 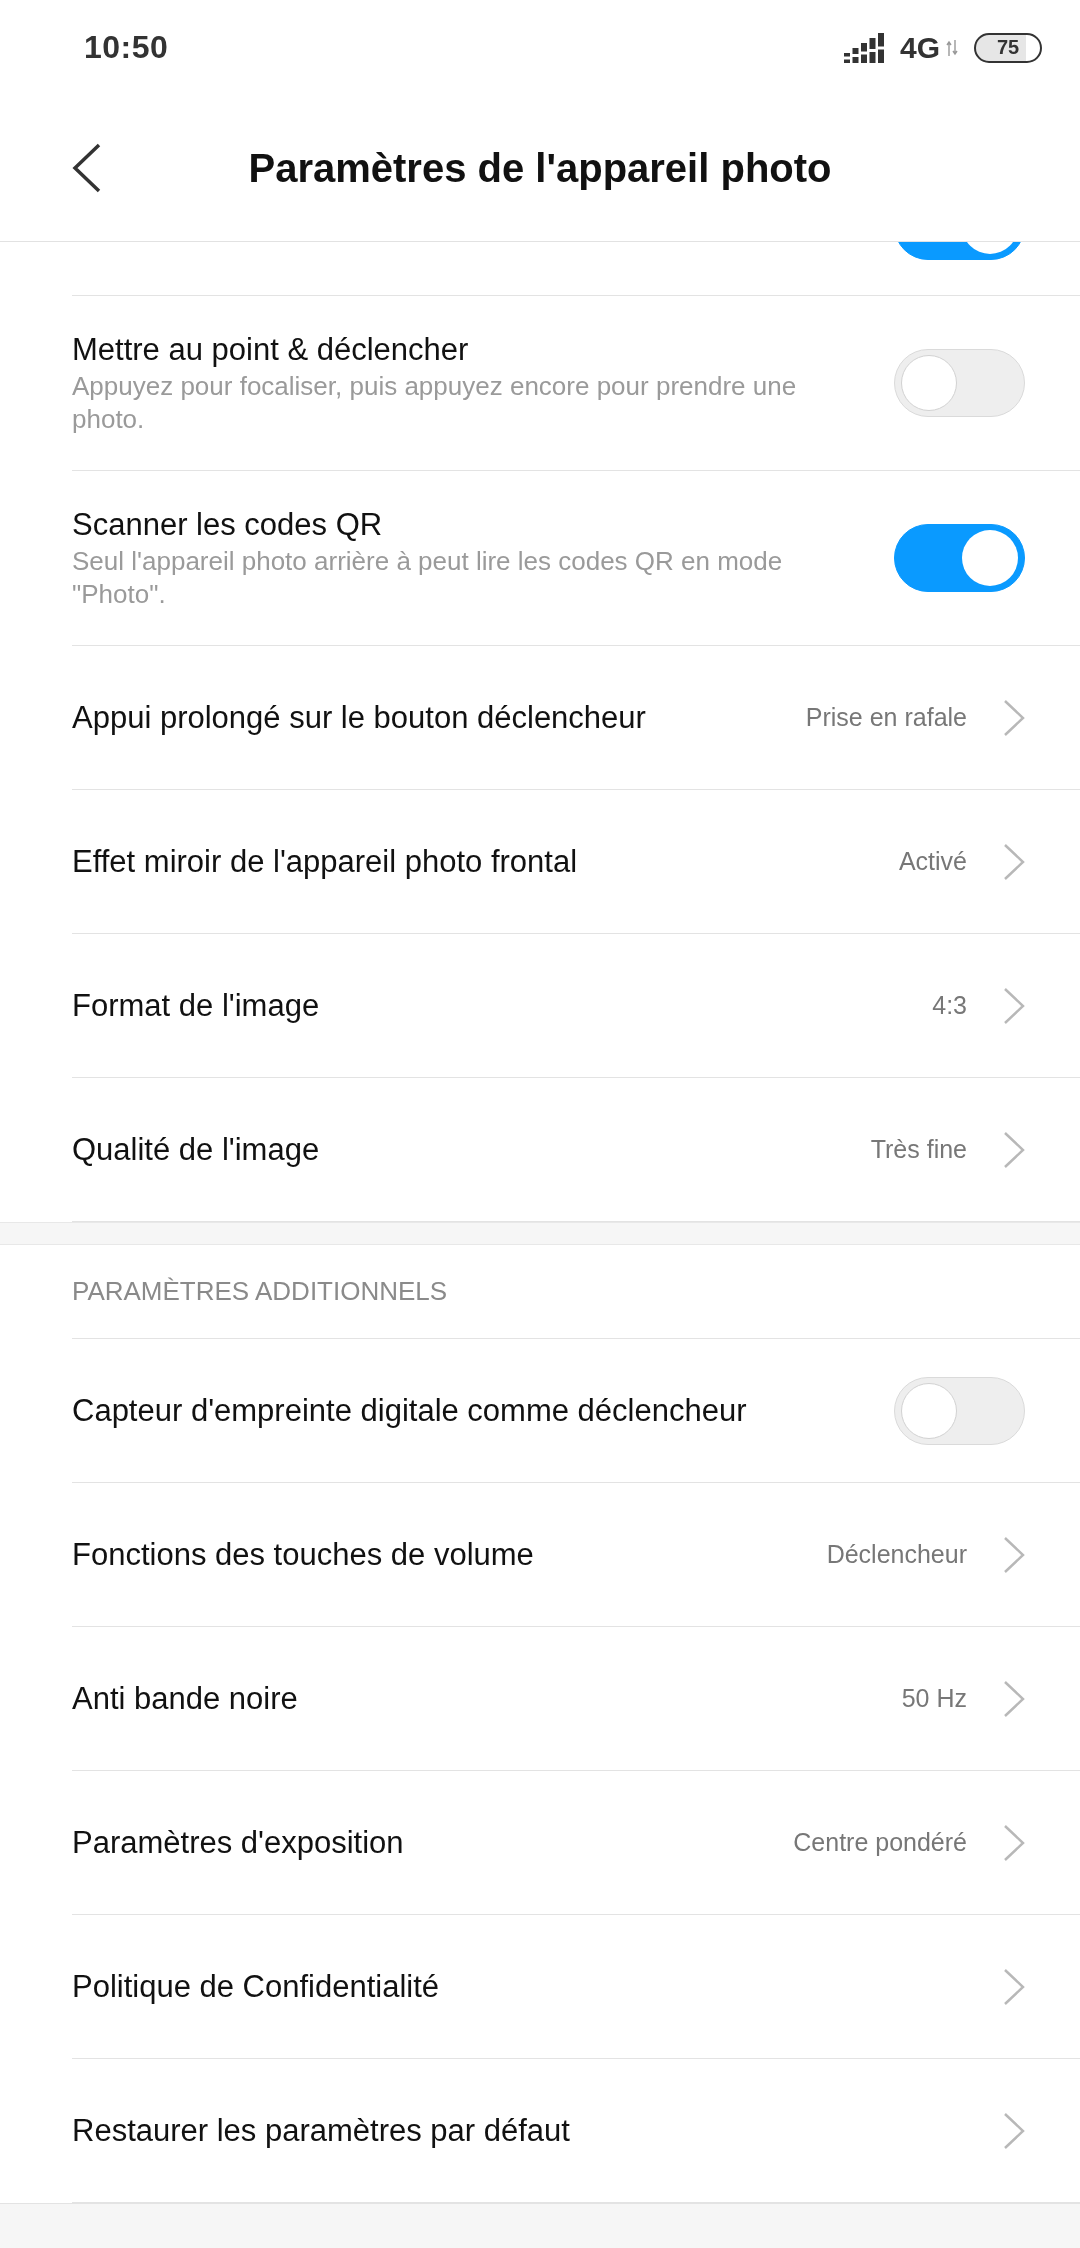 I want to click on setting-value: Activé, so click(x=932, y=861).